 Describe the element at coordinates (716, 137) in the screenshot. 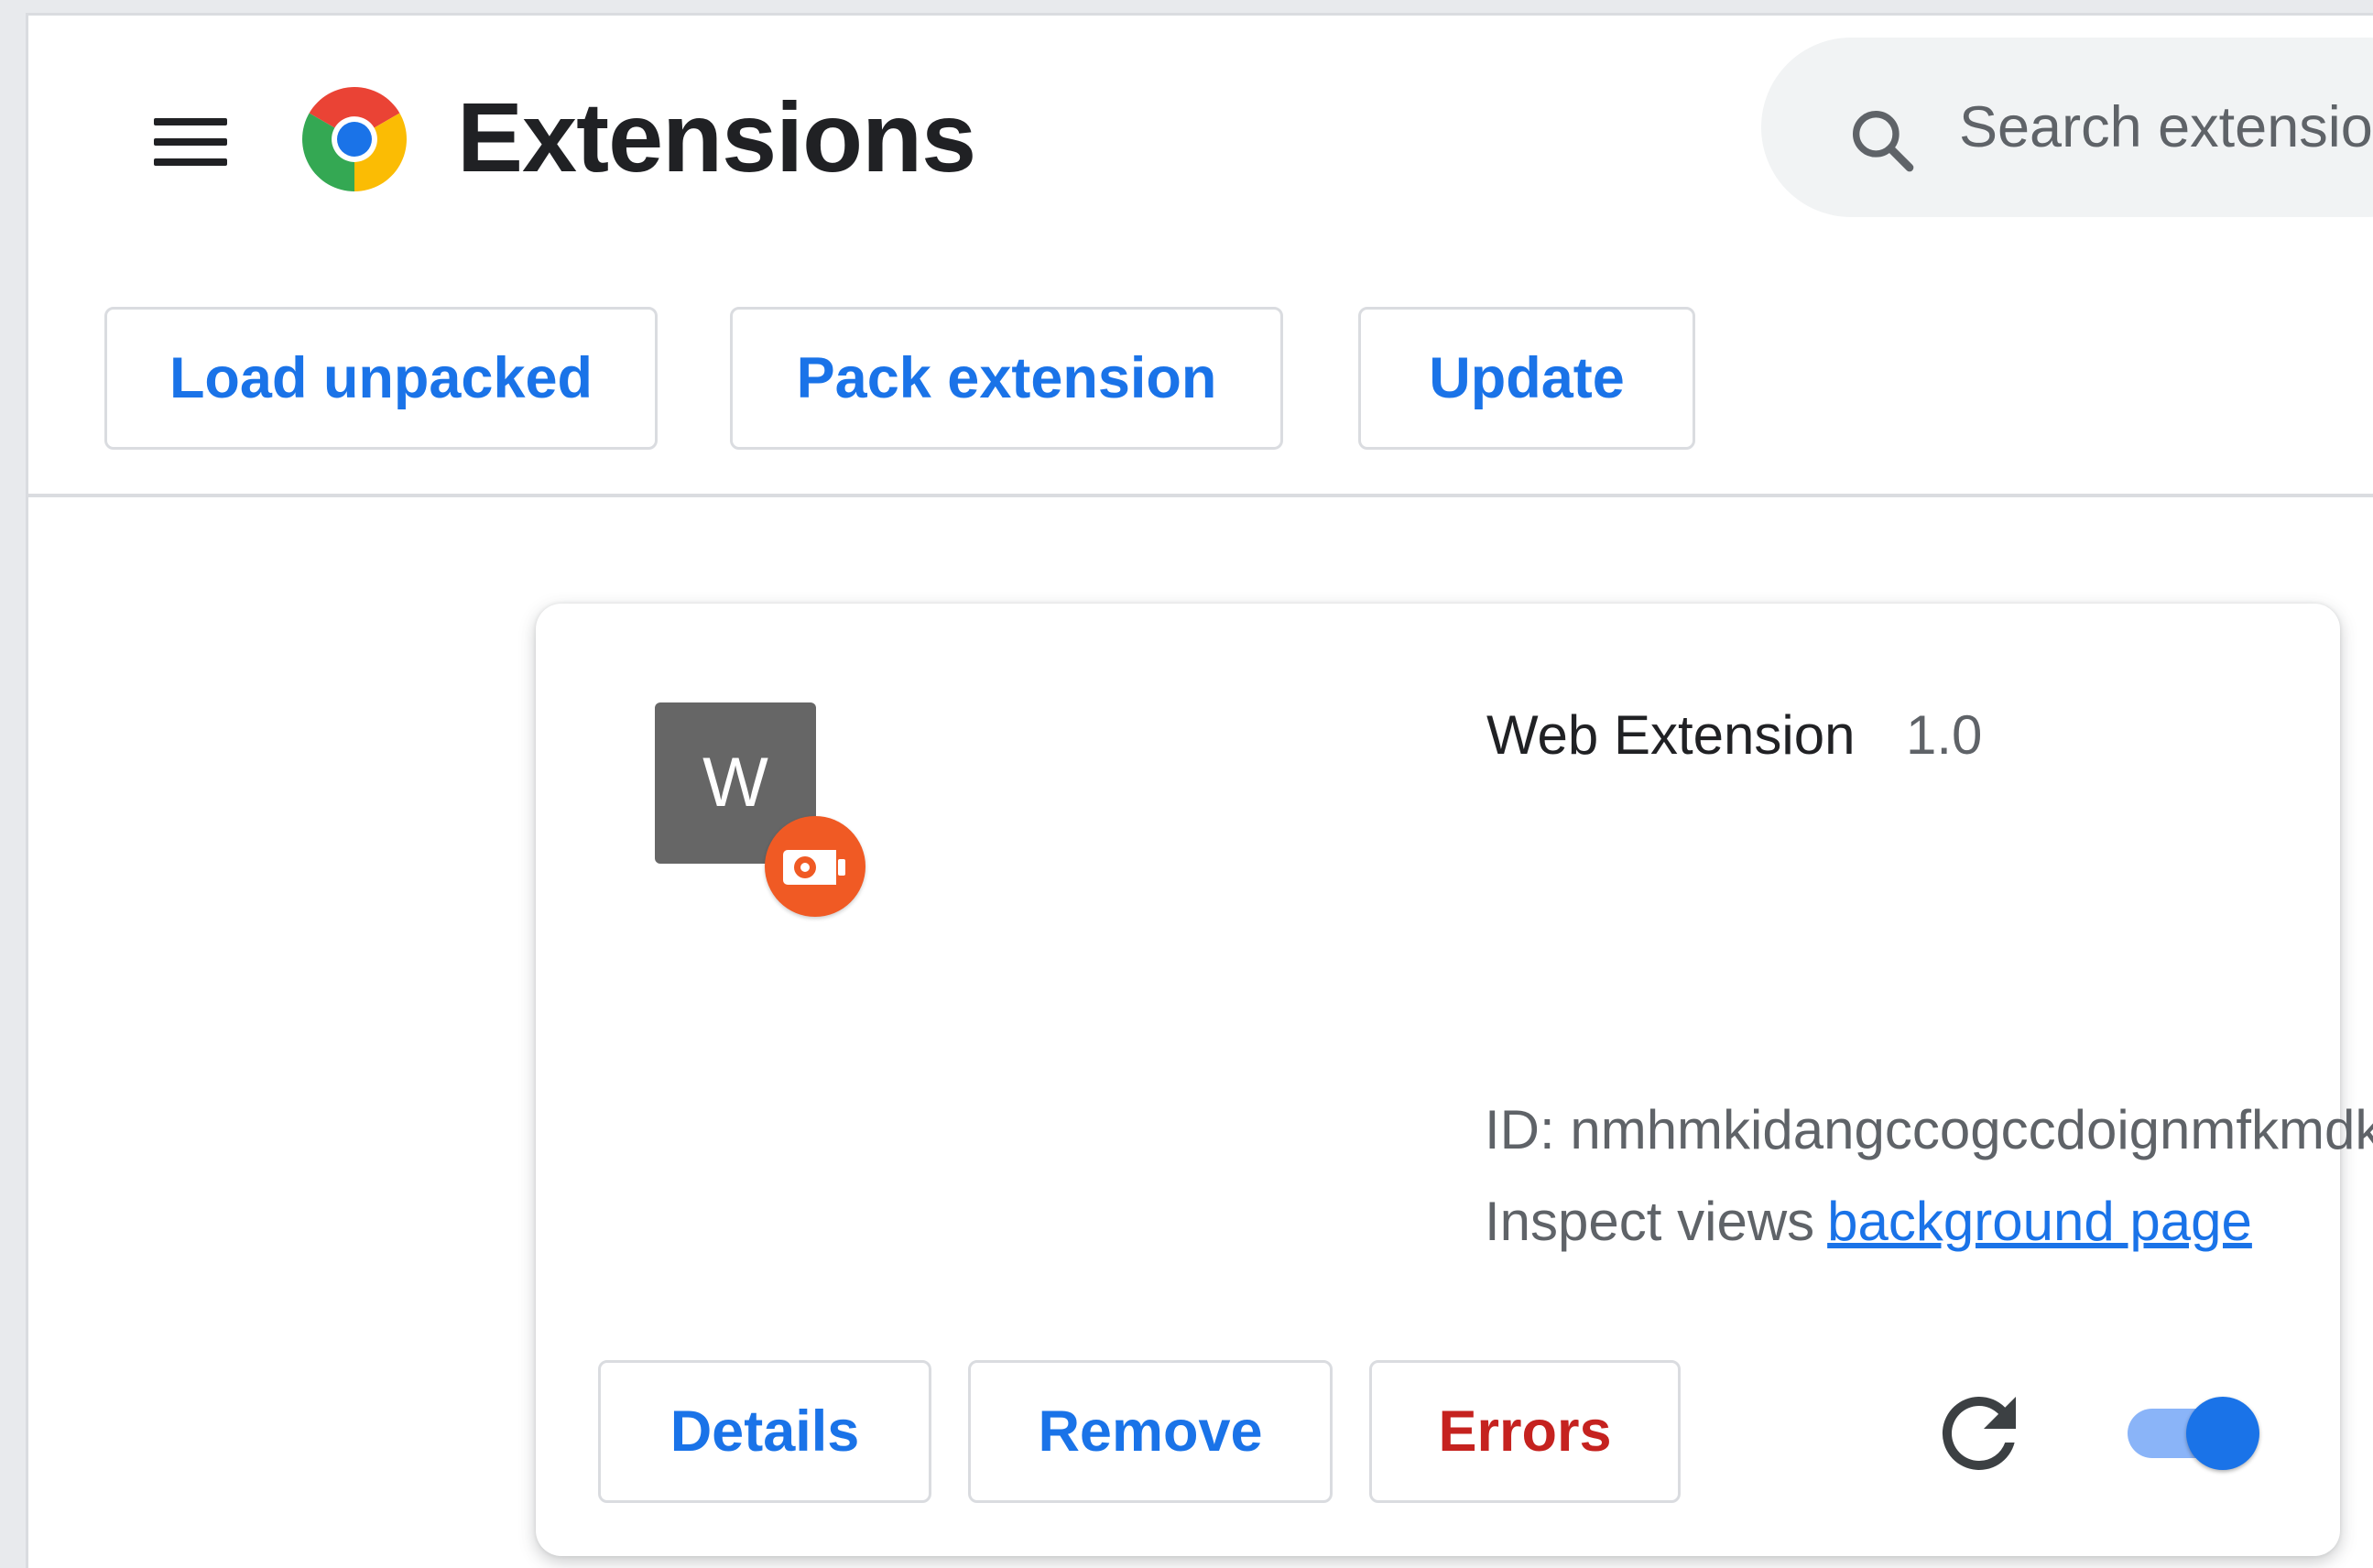

I see `page-title: Extensions` at that location.